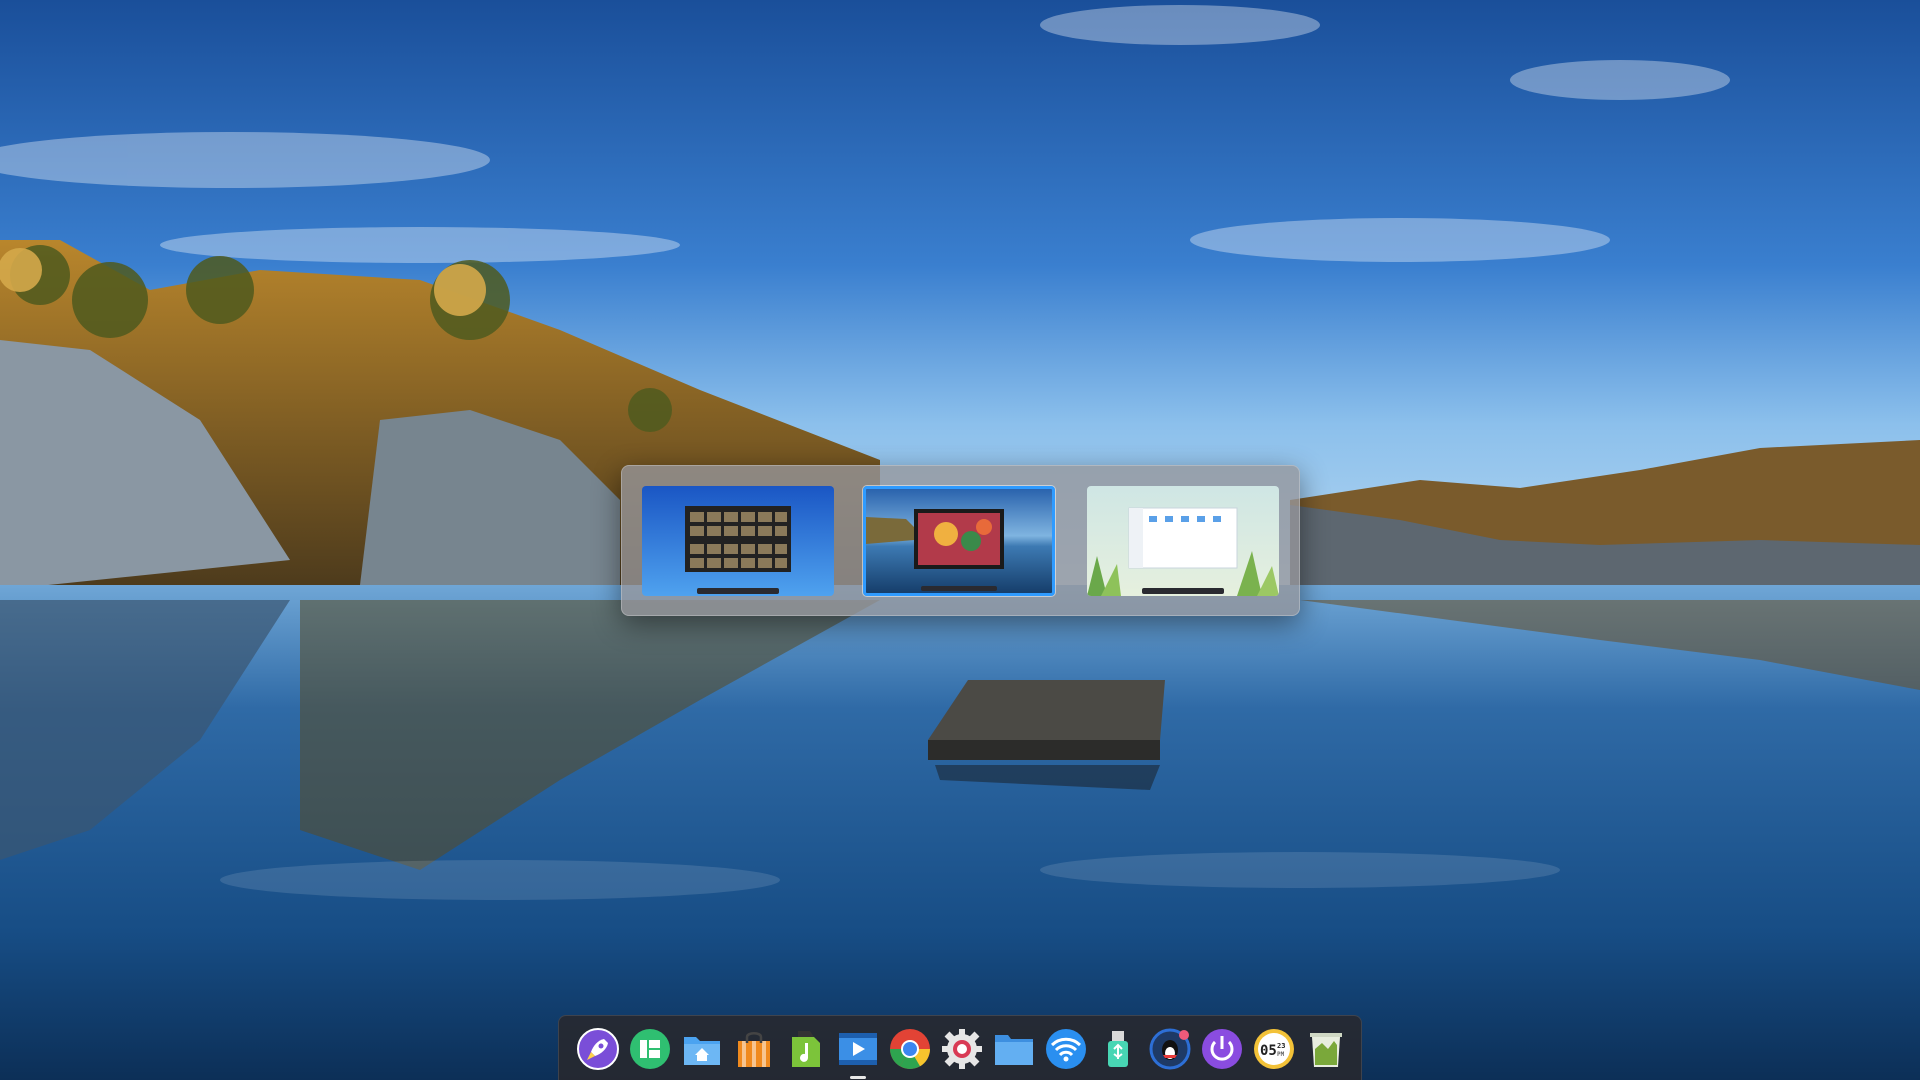 This screenshot has height=1080, width=1920. I want to click on dock-chrome, so click(910, 1049).